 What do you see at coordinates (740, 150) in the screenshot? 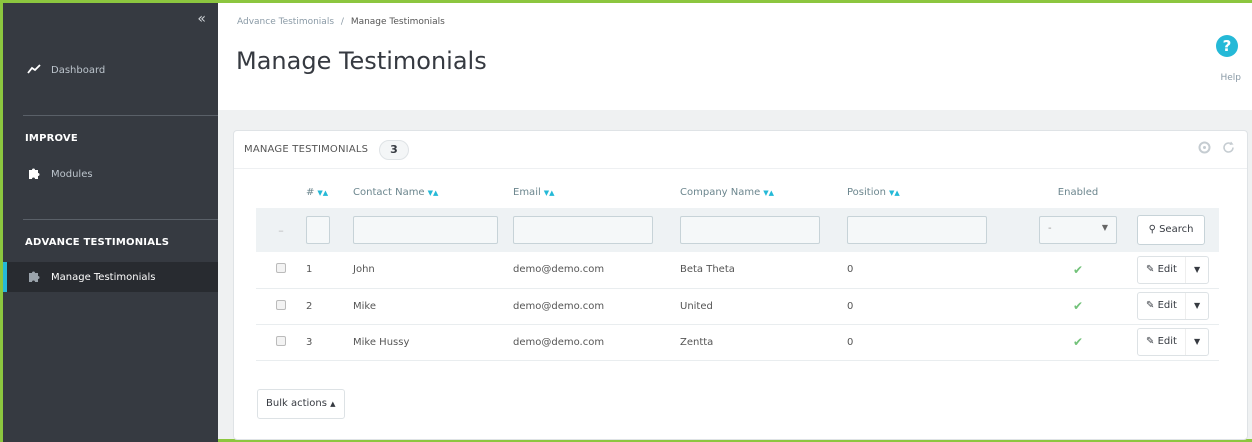
I see `panel-header: MANAGE TESTIMONIALS 3` at bounding box center [740, 150].